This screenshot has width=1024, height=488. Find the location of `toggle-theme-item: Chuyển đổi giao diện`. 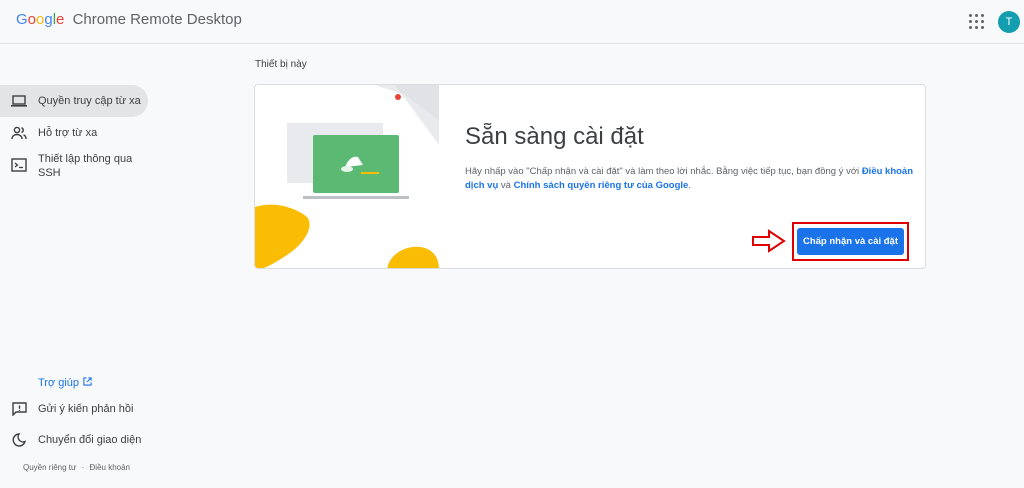

toggle-theme-item: Chuyển đổi giao diện is located at coordinates (70, 440).